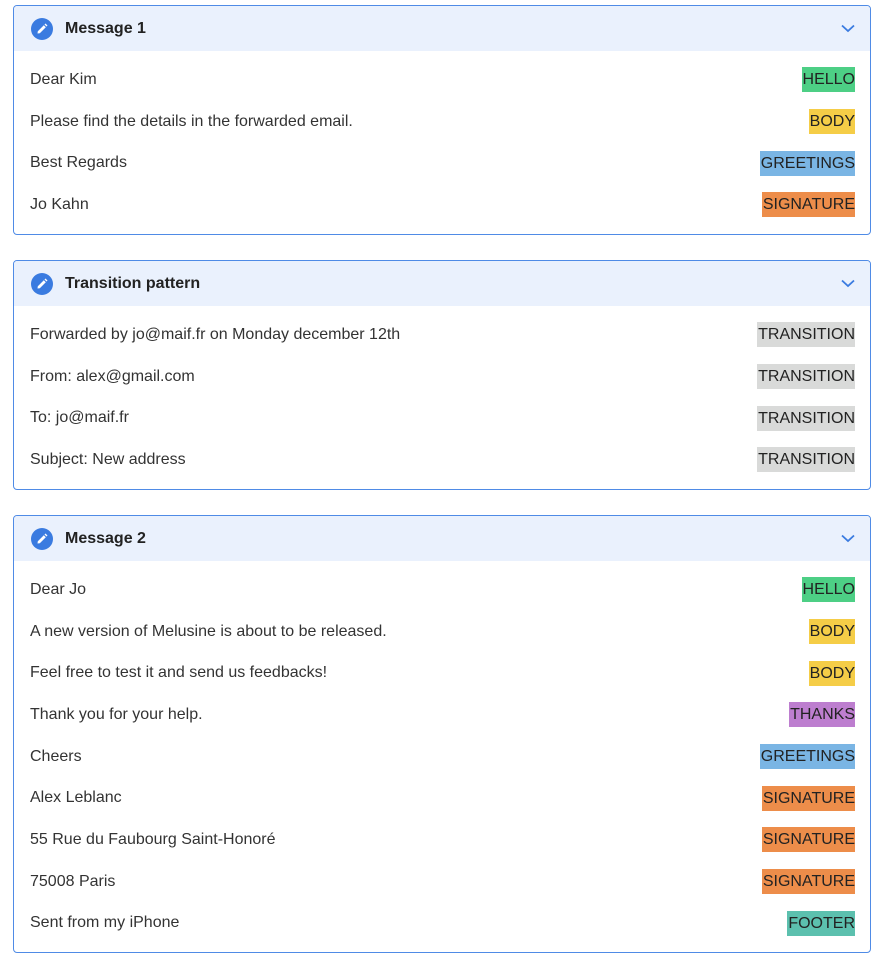 This screenshot has height=955, width=887. What do you see at coordinates (442, 882) in the screenshot?
I see `table-row: 75008 Paris SIGNATURE` at bounding box center [442, 882].